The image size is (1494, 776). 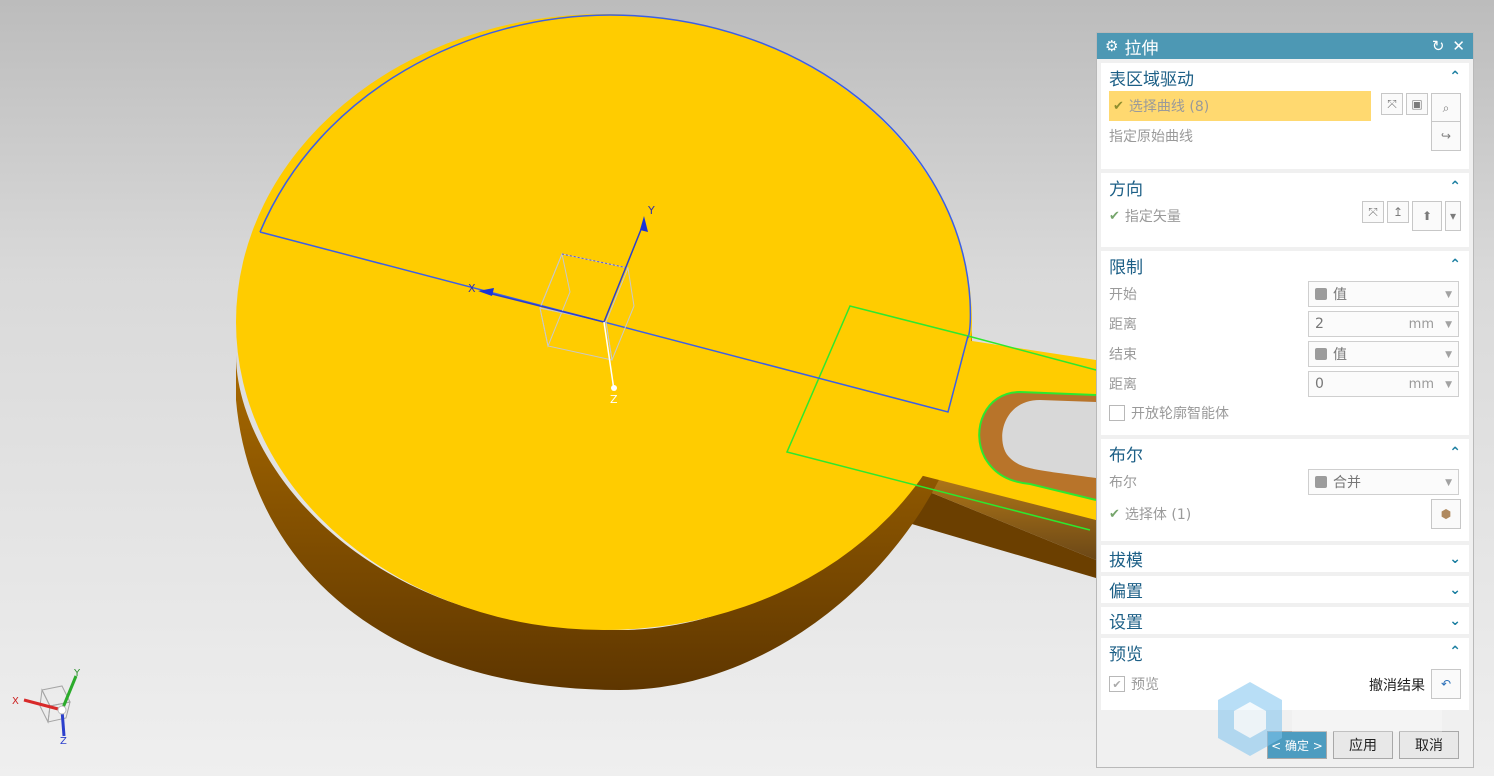 I want to click on select-body-label: 选择体 (1), so click(x=1158, y=515).